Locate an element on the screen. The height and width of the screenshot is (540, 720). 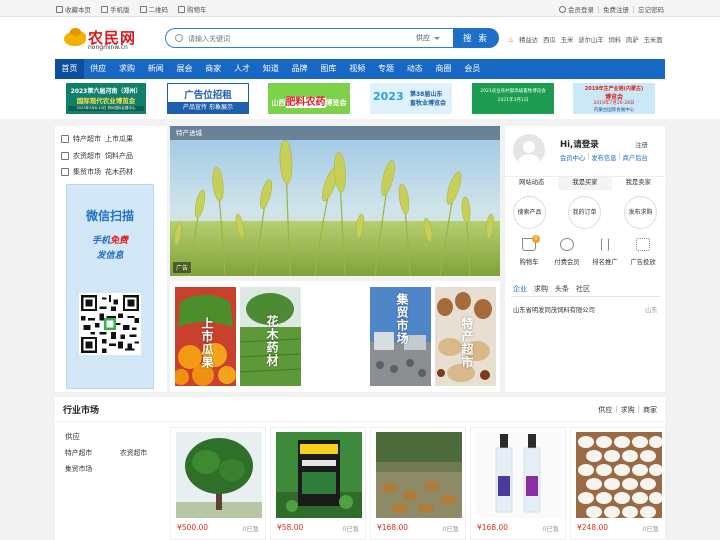
product-card: ¥58.00 0已售 is located at coordinates (318, 483).